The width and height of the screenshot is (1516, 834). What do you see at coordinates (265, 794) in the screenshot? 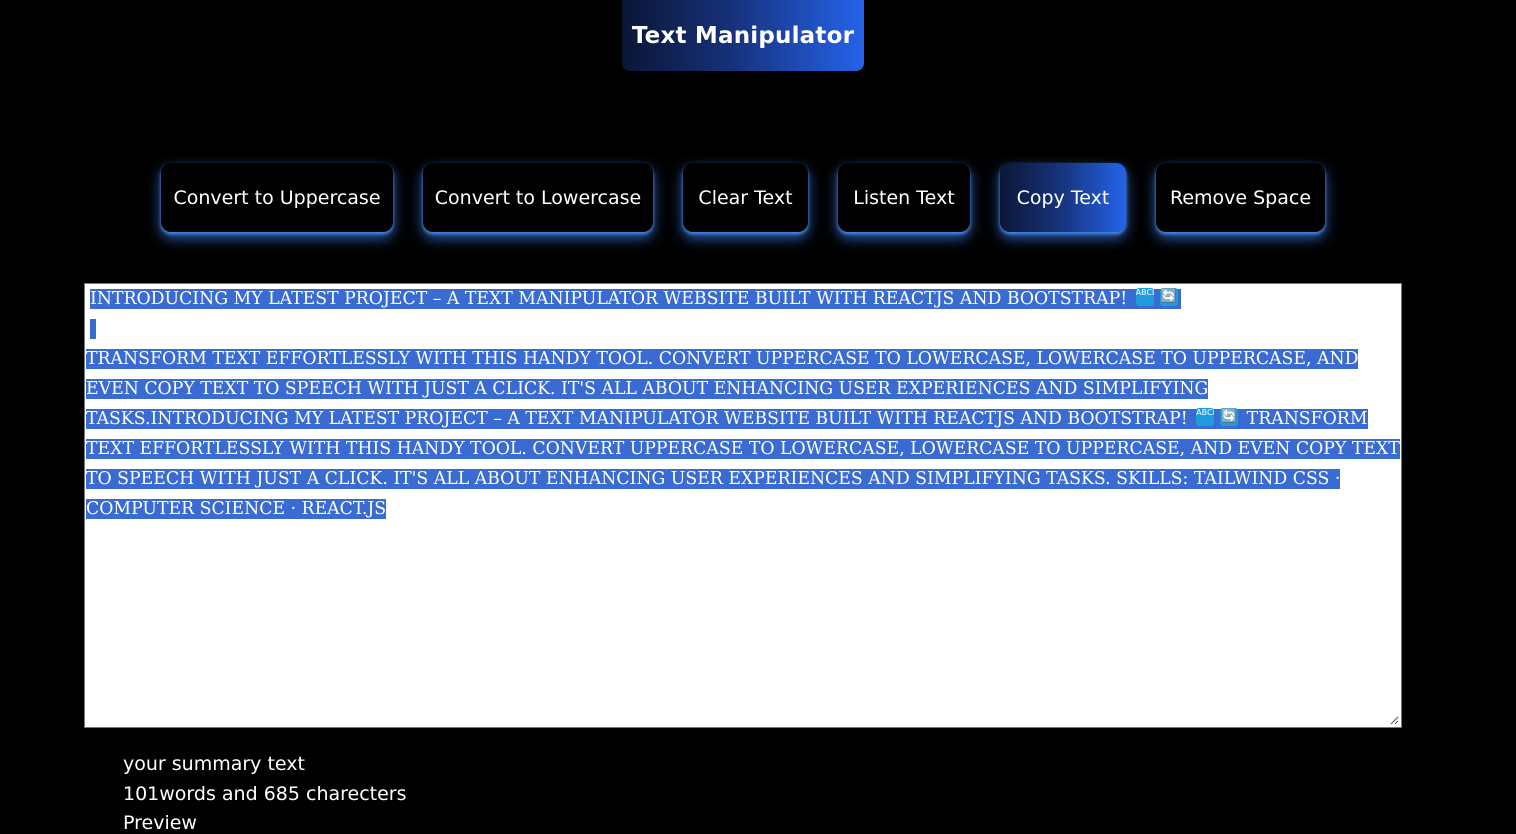
I see `word-char-count: 101words and 685 charecters` at bounding box center [265, 794].